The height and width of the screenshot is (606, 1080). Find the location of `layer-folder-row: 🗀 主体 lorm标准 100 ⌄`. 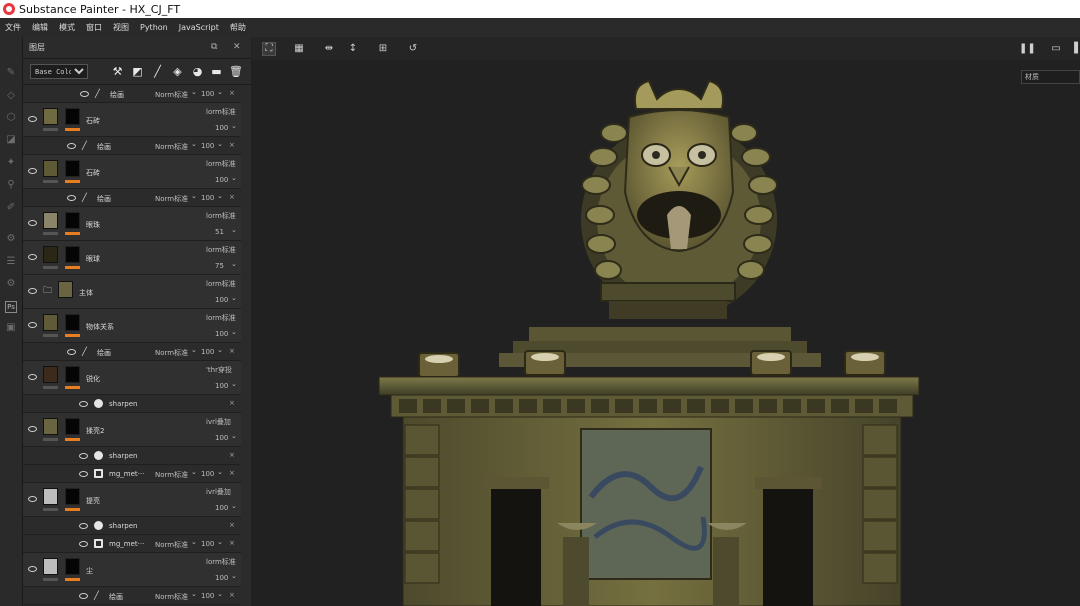

layer-folder-row: 🗀 主体 lorm标准 100 ⌄ is located at coordinates (132, 292).